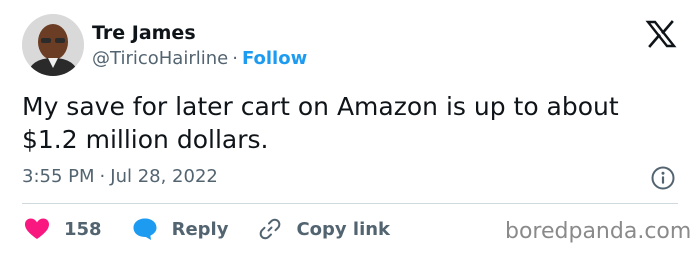 This screenshot has height=256, width=700. What do you see at coordinates (145, 139) in the screenshot?
I see `tweet-text-line: $1.2 million dollars.` at bounding box center [145, 139].